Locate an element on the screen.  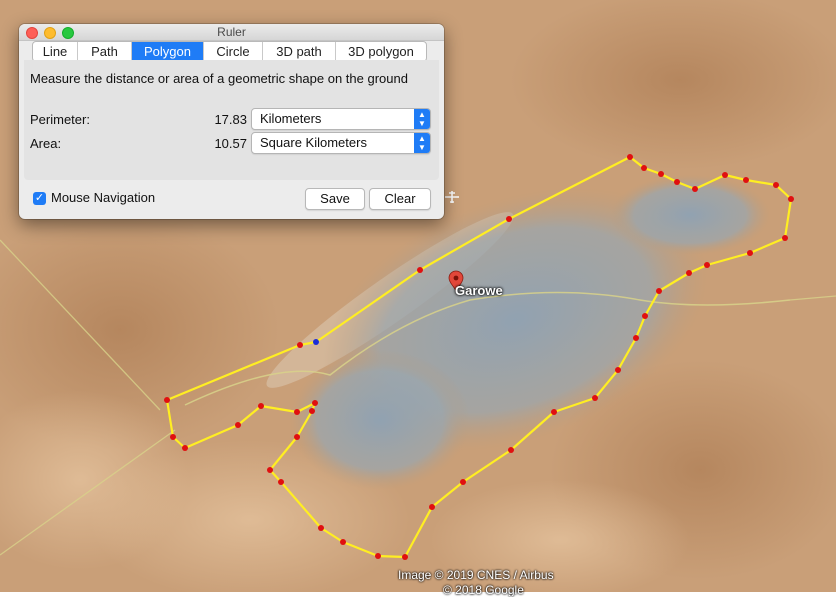
place-label-garowe: Garowe is located at coordinates (479, 290).